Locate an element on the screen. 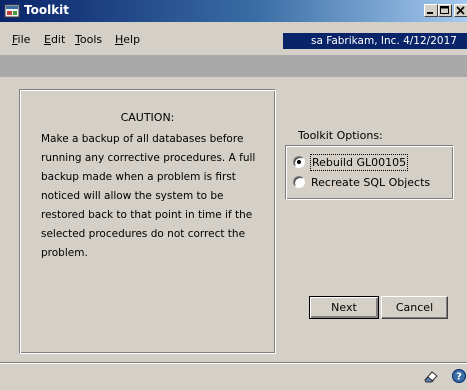 The height and width of the screenshot is (390, 467). minimize-button is located at coordinates (431, 10).